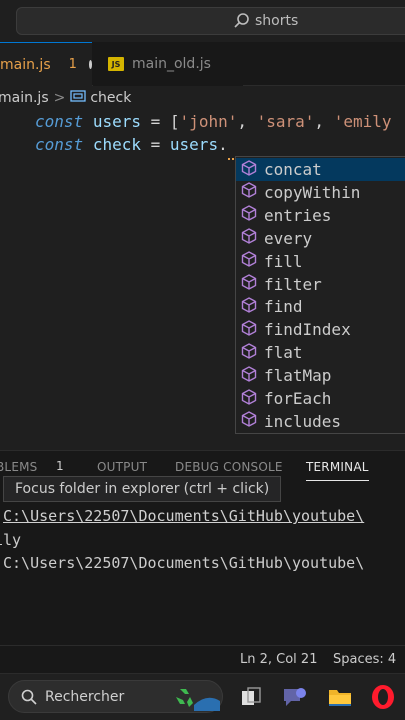  I want to click on js-file-icon: JS, so click(116, 64).